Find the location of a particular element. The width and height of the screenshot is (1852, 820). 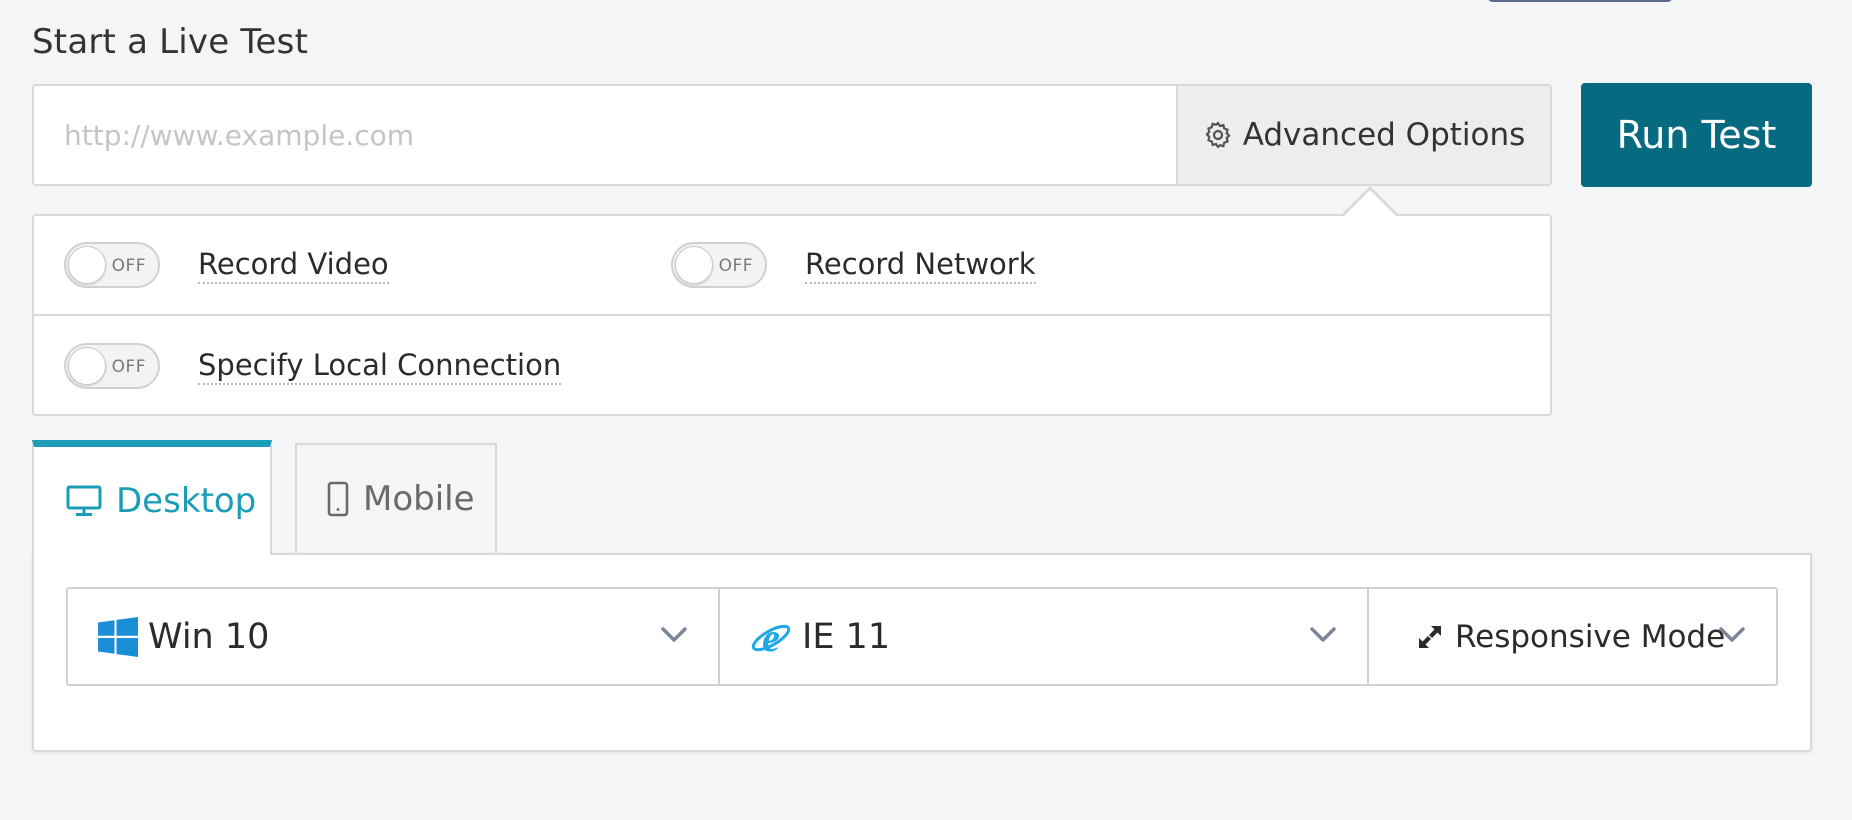

record-network-option: OFF Record Network is located at coordinates (853, 265).